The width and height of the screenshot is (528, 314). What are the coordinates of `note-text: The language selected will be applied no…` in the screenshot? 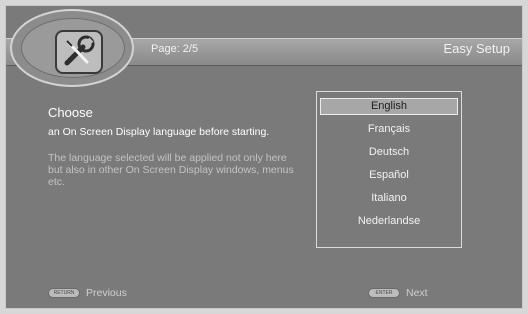 It's located at (171, 170).